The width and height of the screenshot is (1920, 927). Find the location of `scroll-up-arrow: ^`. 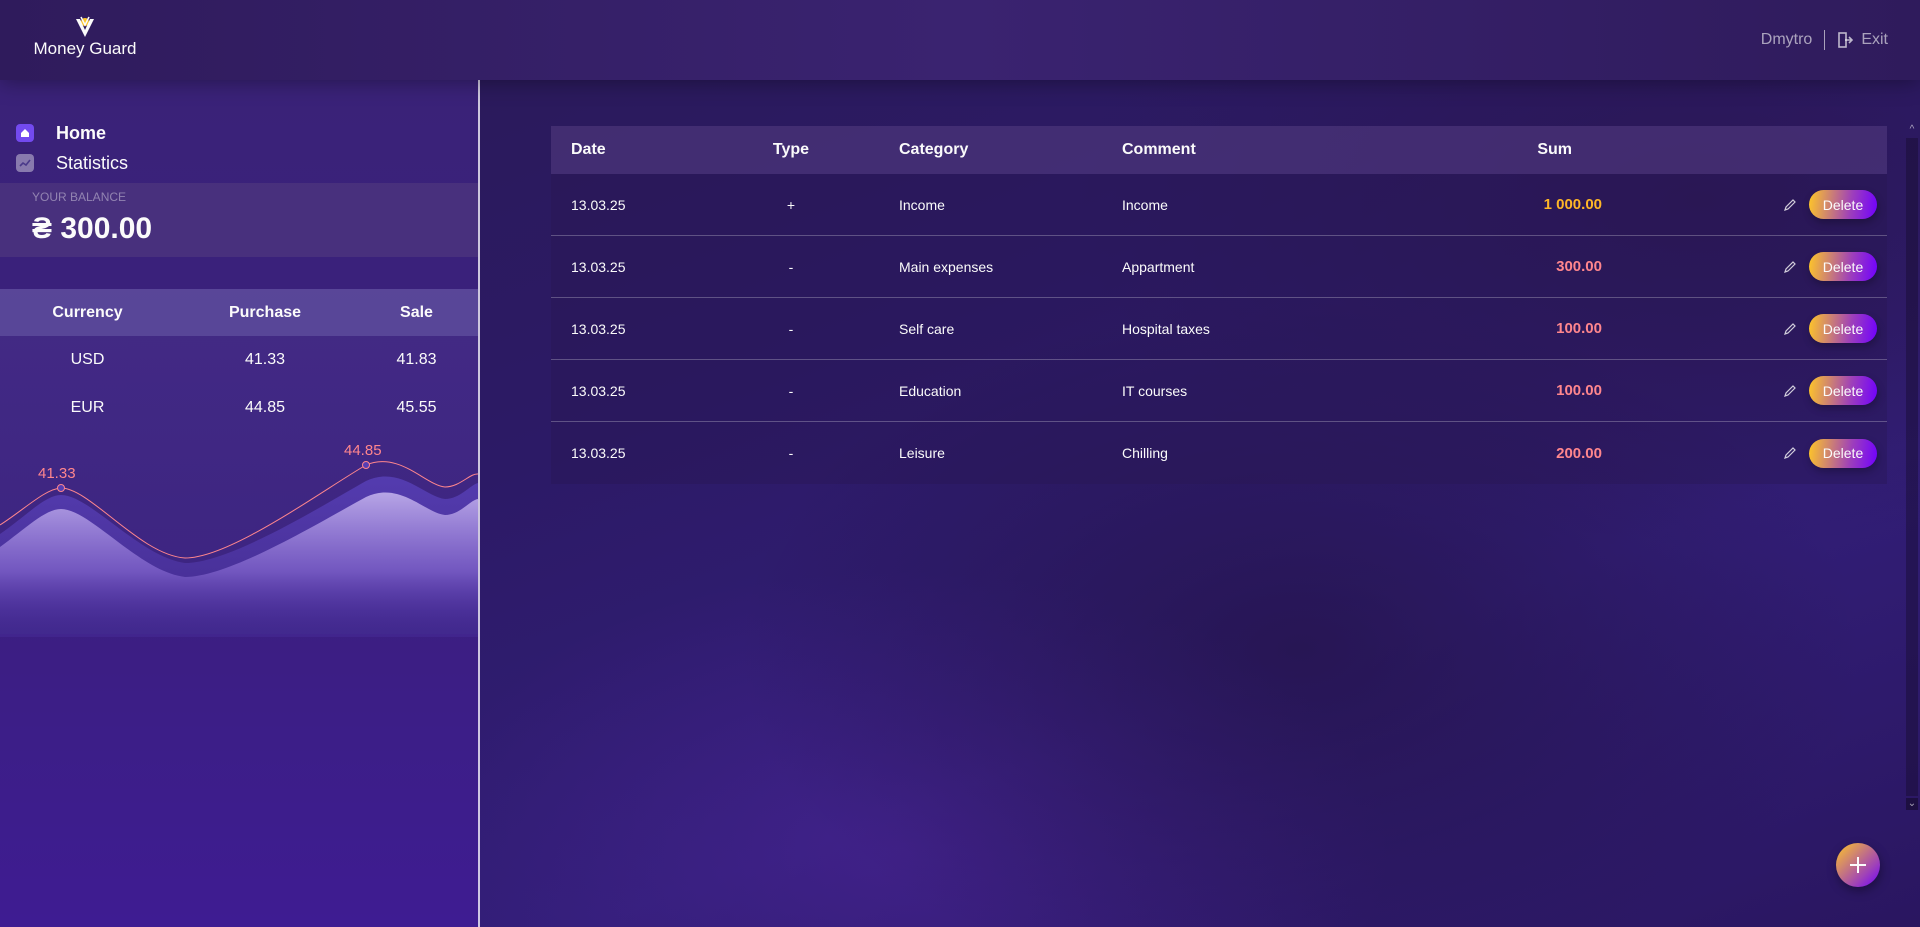

scroll-up-arrow: ^ is located at coordinates (1912, 130).